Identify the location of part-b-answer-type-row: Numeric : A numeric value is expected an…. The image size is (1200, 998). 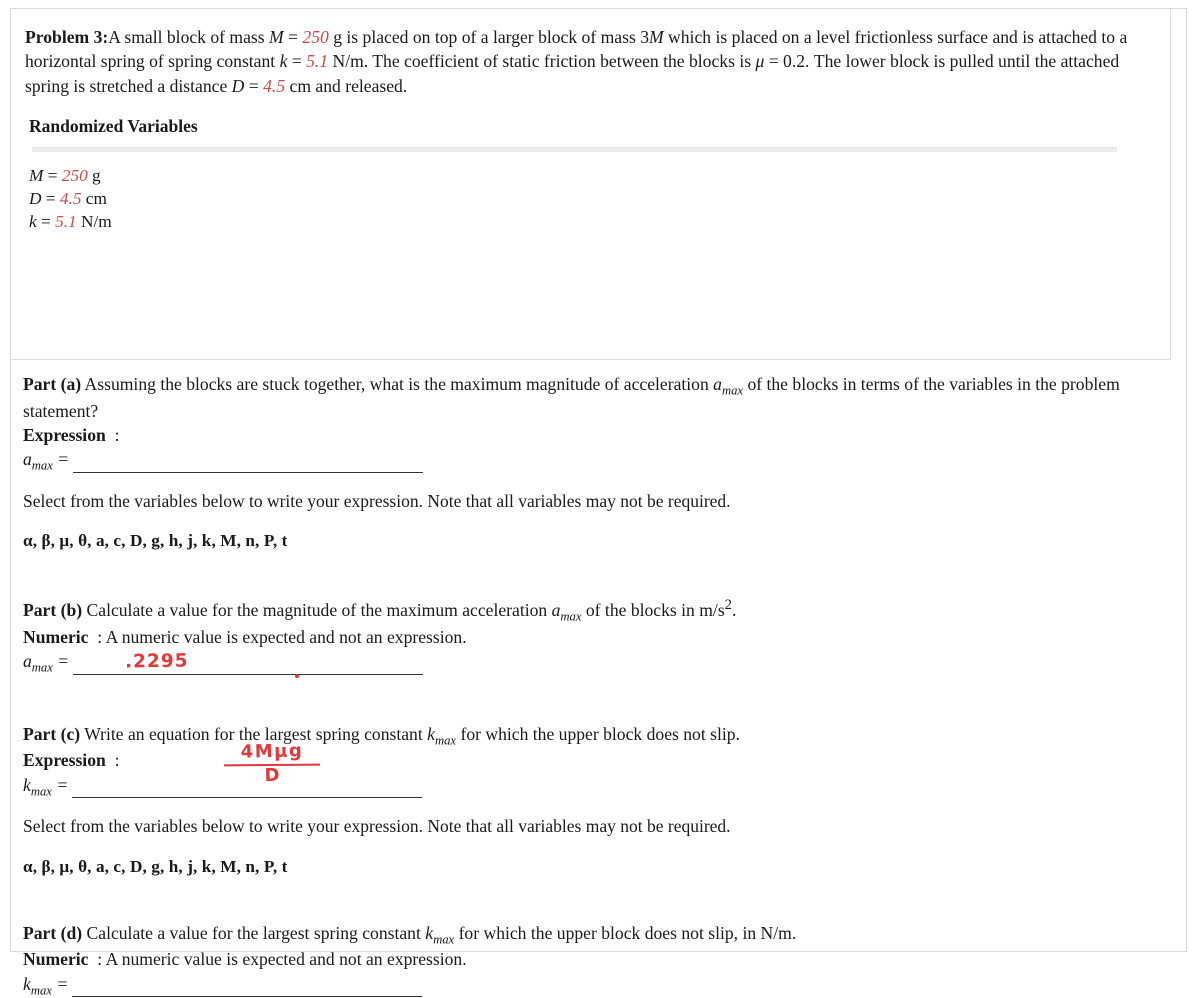
(598, 638).